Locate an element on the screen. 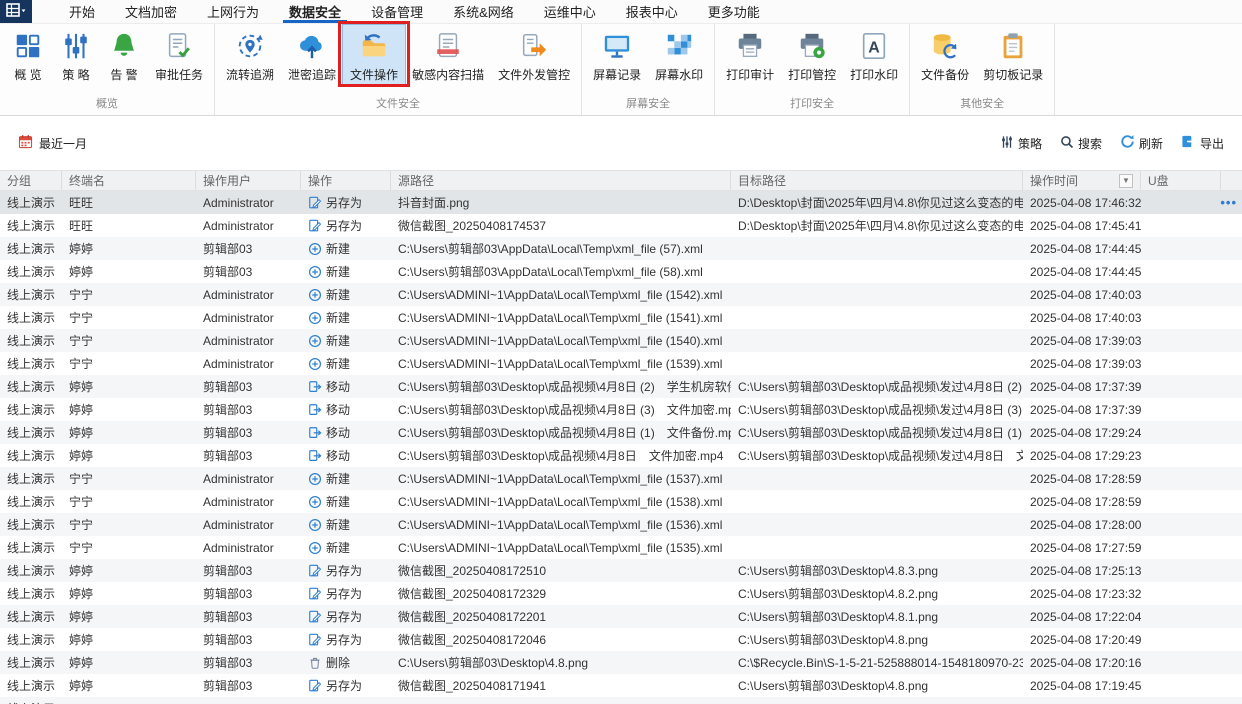 The height and width of the screenshot is (704, 1242). column-header-group: 分组 is located at coordinates (31, 180).